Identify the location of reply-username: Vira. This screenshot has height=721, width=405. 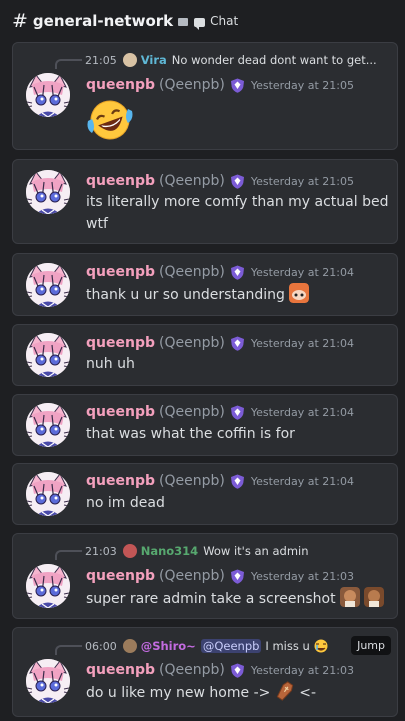
(154, 60).